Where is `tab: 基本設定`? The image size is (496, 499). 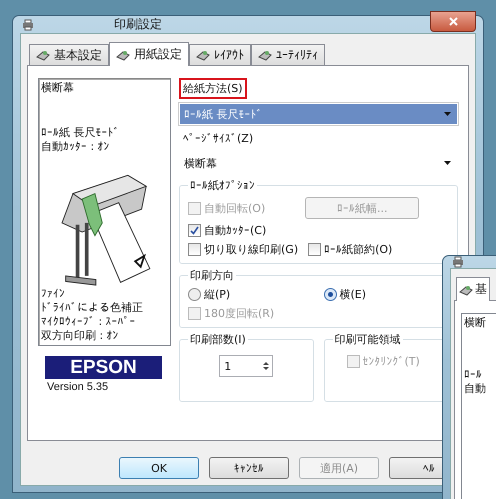 tab: 基本設定 is located at coordinates (69, 54).